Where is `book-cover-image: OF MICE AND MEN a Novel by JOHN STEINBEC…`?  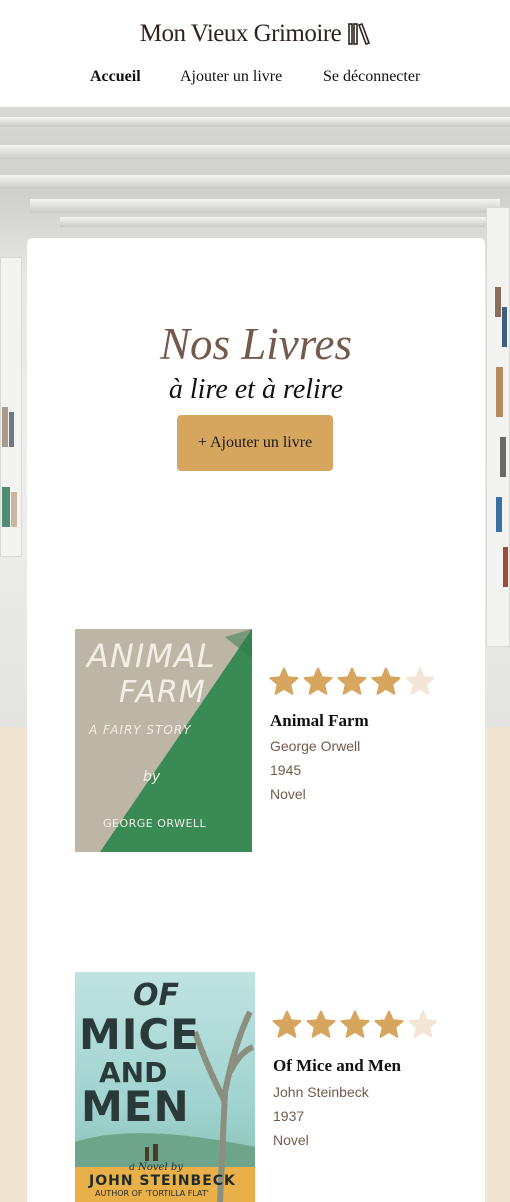 book-cover-image: OF MICE AND MEN a Novel by JOHN STEINBEC… is located at coordinates (165, 1087).